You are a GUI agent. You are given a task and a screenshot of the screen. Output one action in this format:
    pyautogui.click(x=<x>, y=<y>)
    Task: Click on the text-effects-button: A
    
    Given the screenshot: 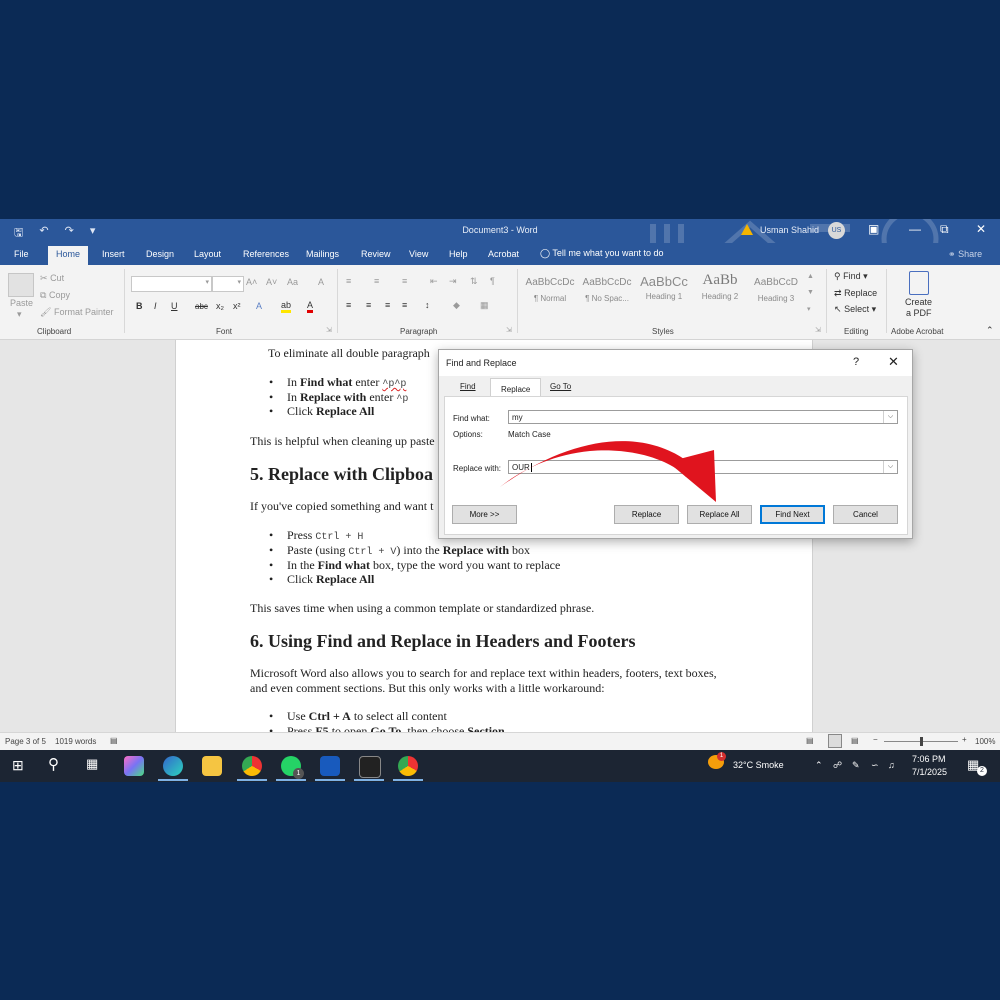 What is the action you would take?
    pyautogui.click(x=259, y=306)
    